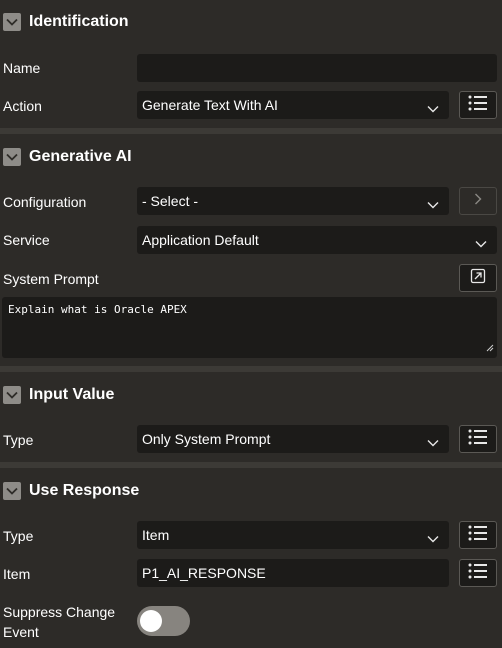  Describe the element at coordinates (490, 348) in the screenshot. I see `resize-handle-icon` at that location.